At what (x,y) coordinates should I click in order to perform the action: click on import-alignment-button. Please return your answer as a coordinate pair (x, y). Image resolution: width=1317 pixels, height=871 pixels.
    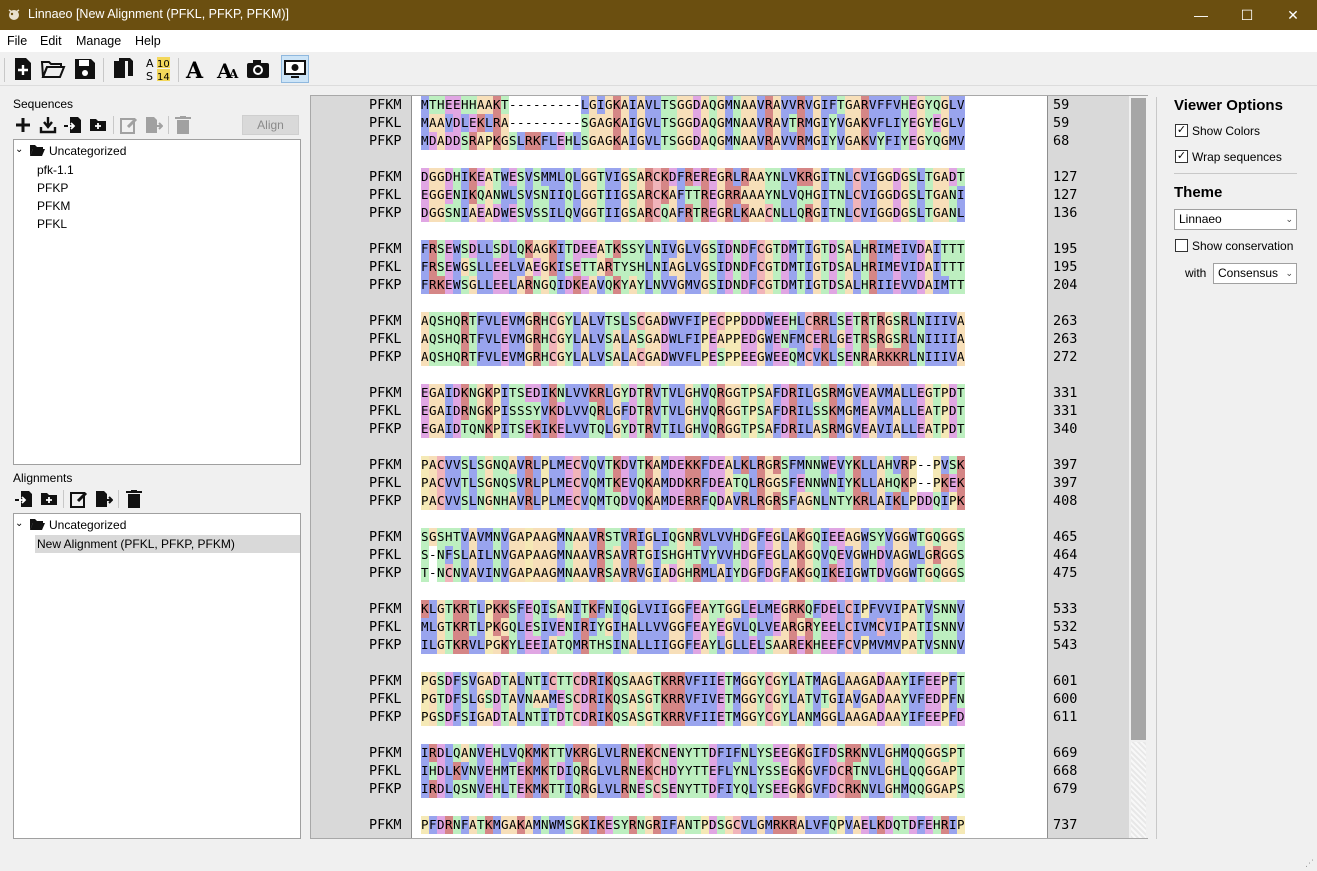
    Looking at the image, I should click on (24, 498).